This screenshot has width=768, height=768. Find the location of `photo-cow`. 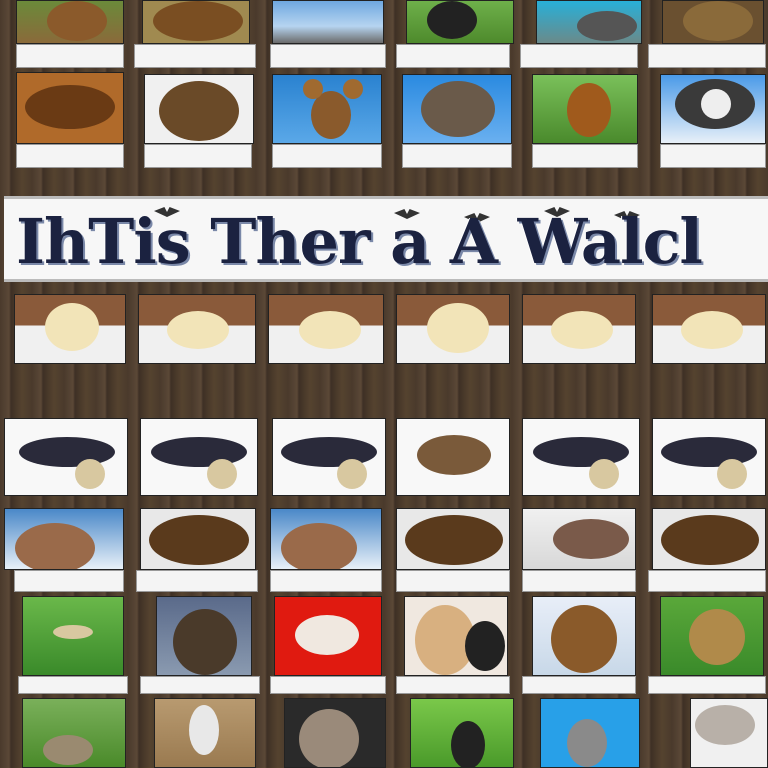

photo-cow is located at coordinates (456, 636).